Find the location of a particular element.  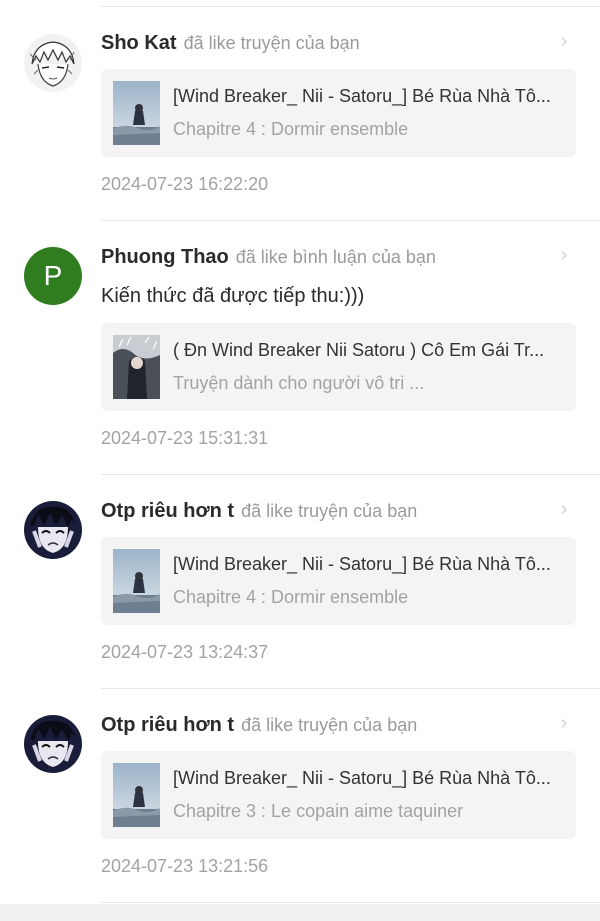

timestamp: 2024-07-23 13:24:37 is located at coordinates (185, 652).